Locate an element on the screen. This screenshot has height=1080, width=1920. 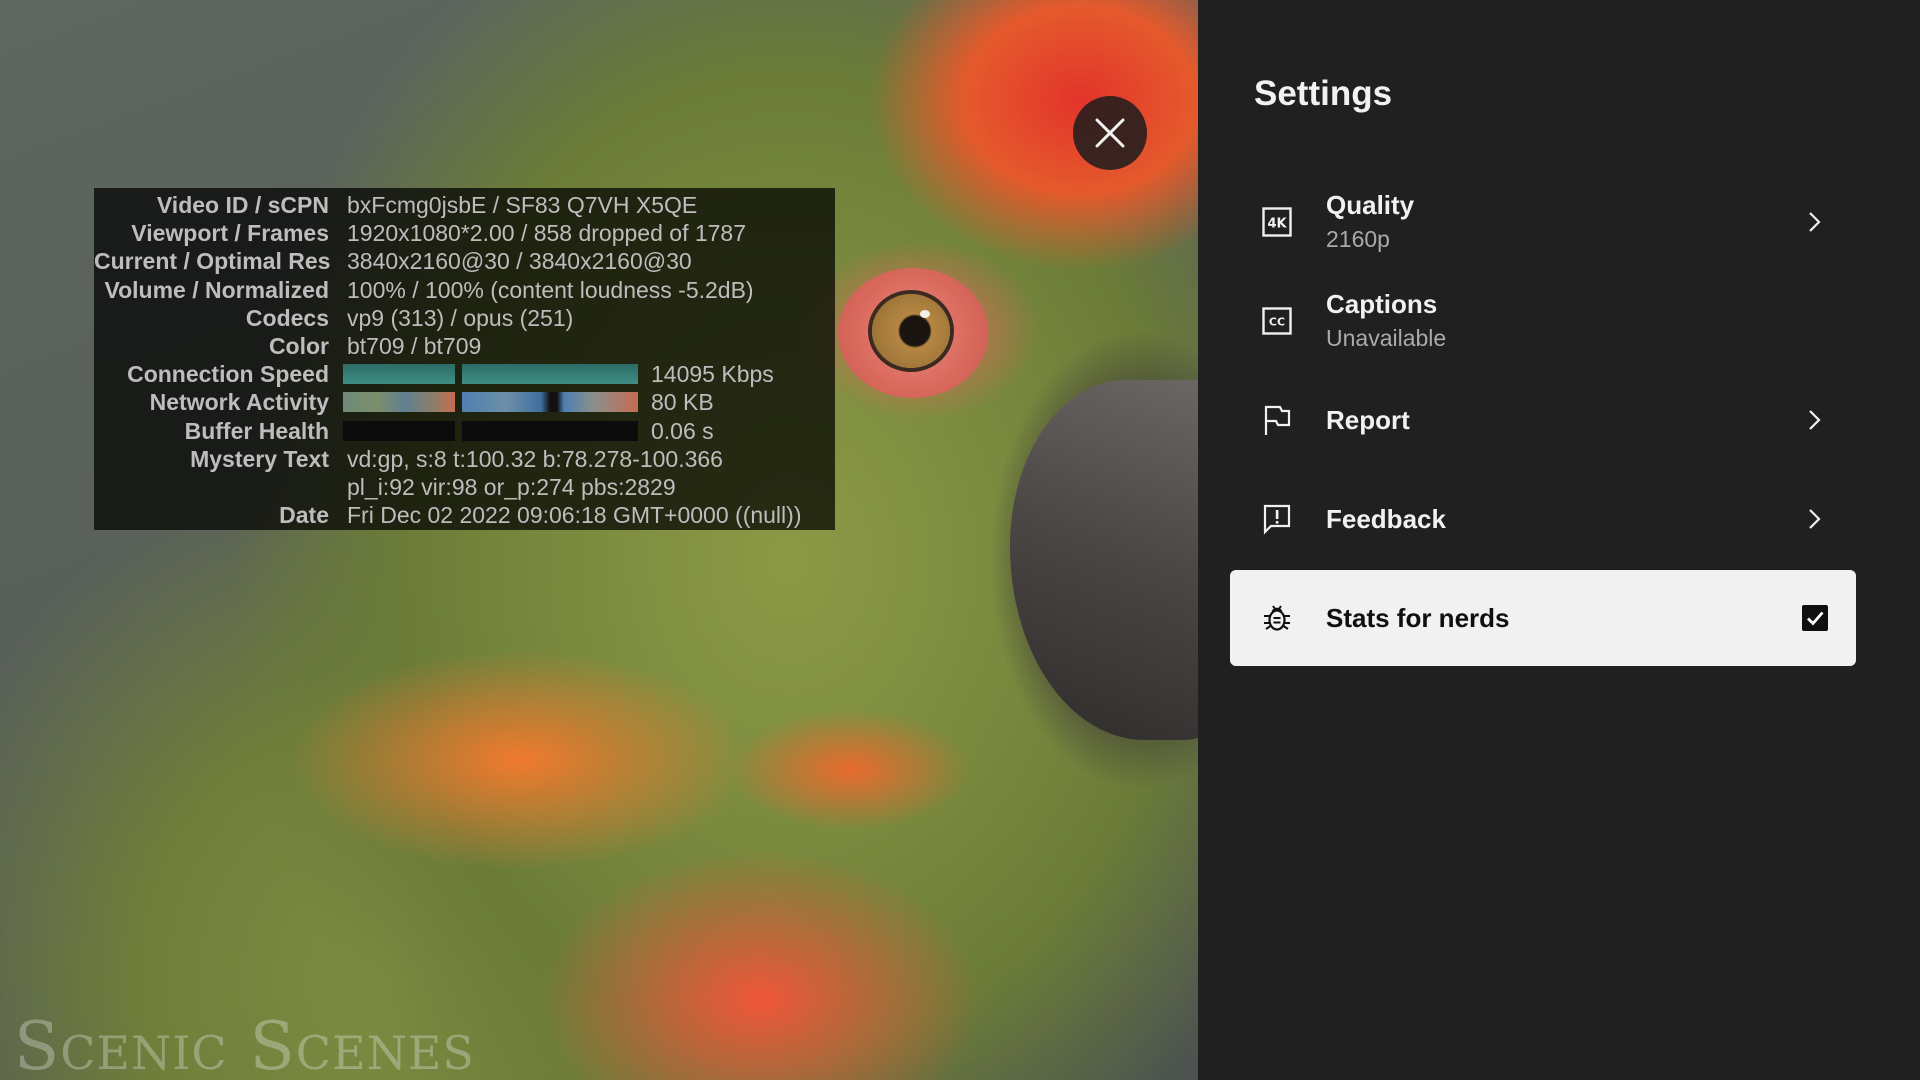
stats-value: vp9 (313) / opus (251) is located at coordinates (460, 317).